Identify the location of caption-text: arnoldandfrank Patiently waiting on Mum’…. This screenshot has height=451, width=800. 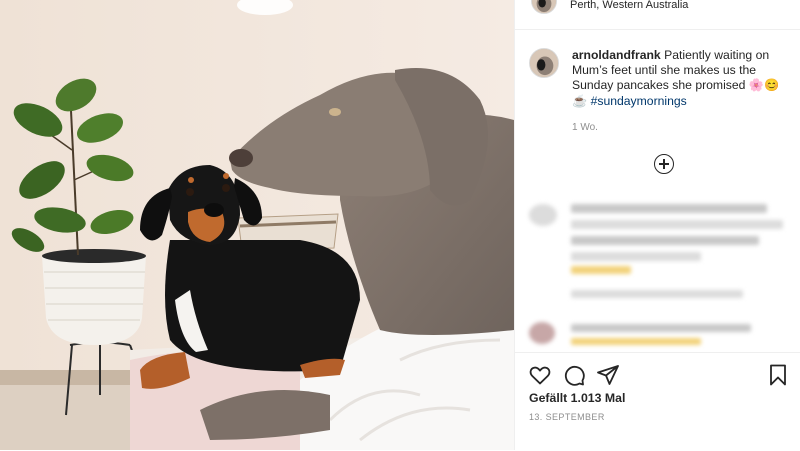
(679, 78).